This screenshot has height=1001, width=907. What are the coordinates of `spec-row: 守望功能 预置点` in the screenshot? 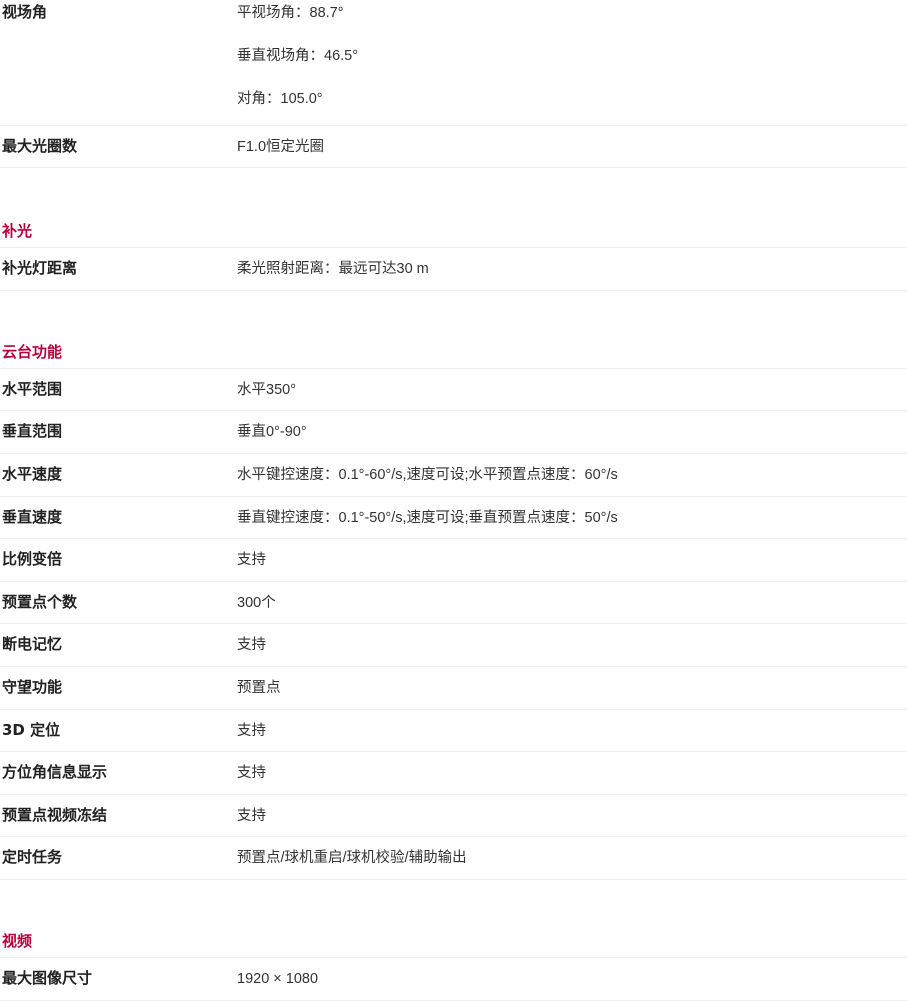 It's located at (453, 688).